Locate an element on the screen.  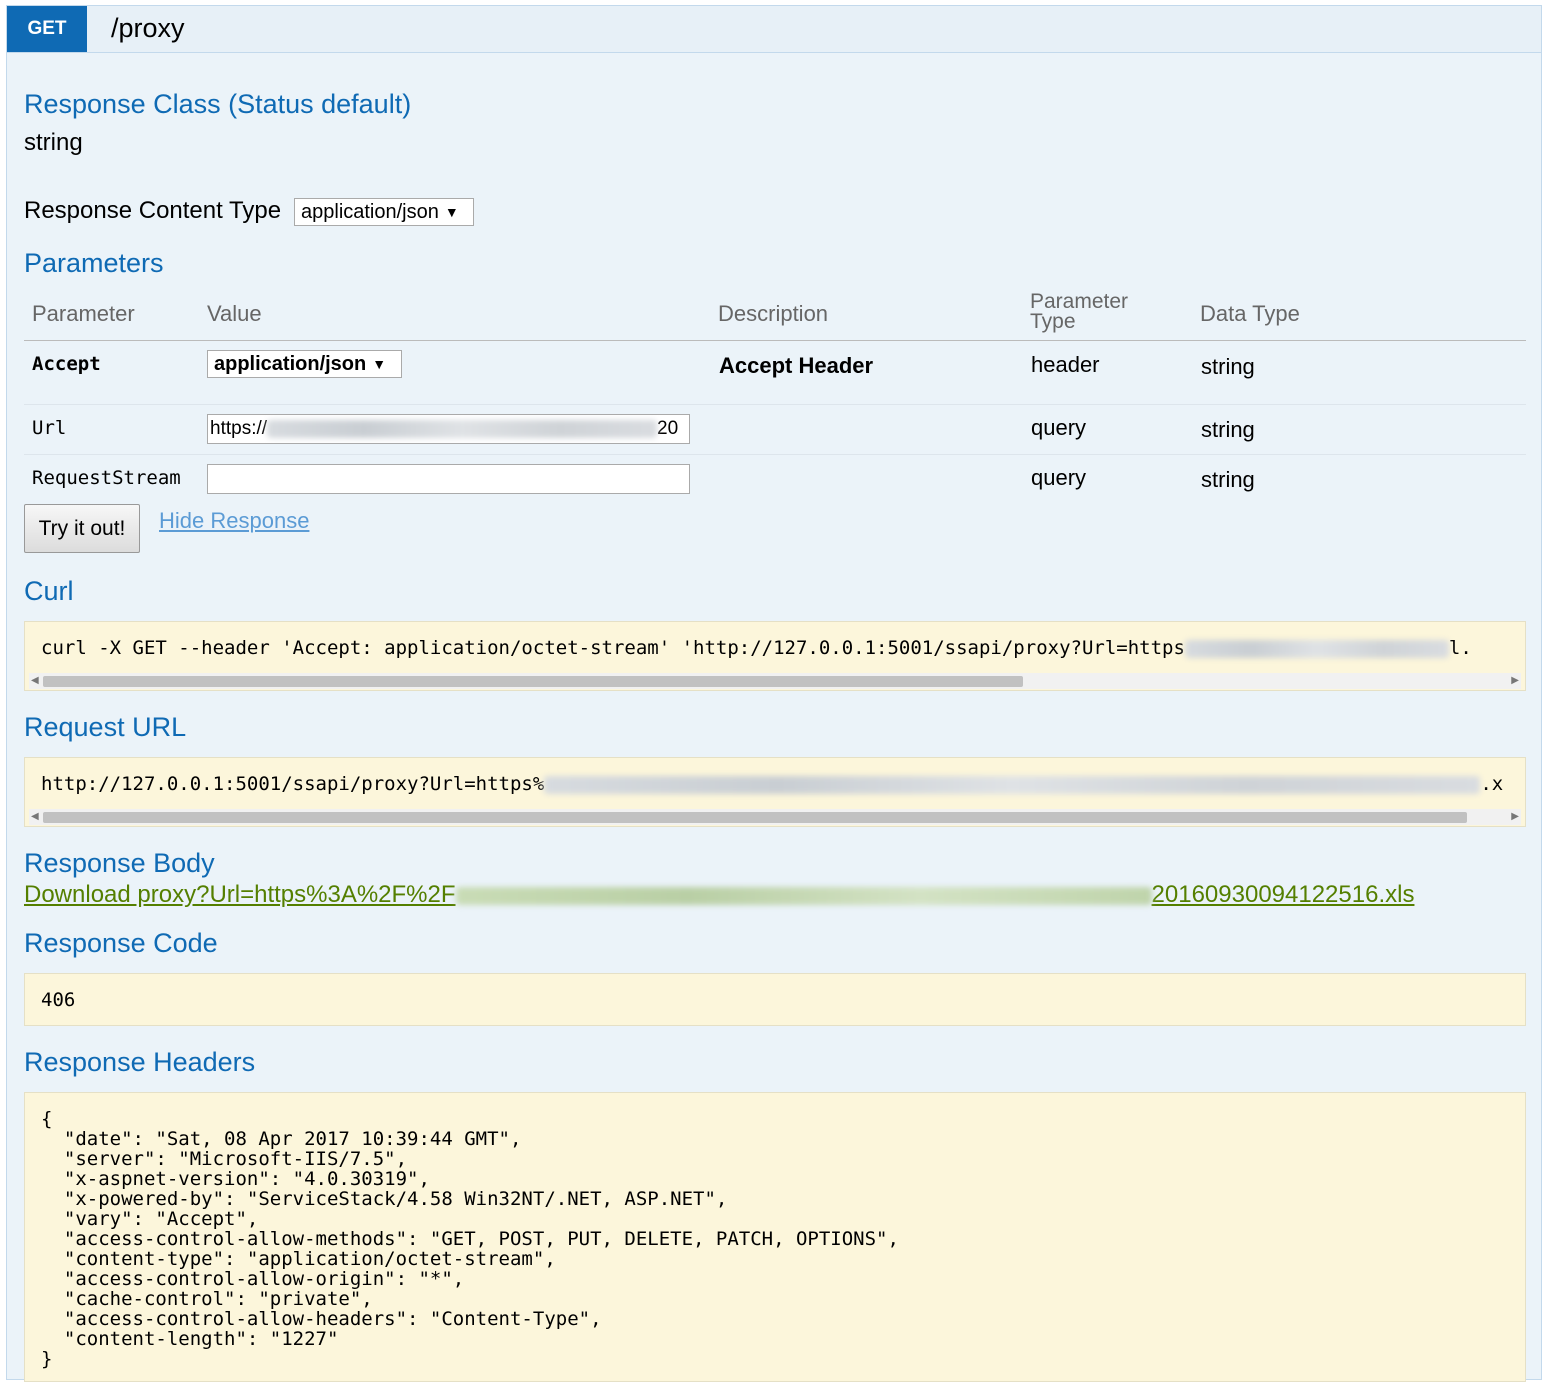
response-code-title: Response Code is located at coordinates (121, 943).